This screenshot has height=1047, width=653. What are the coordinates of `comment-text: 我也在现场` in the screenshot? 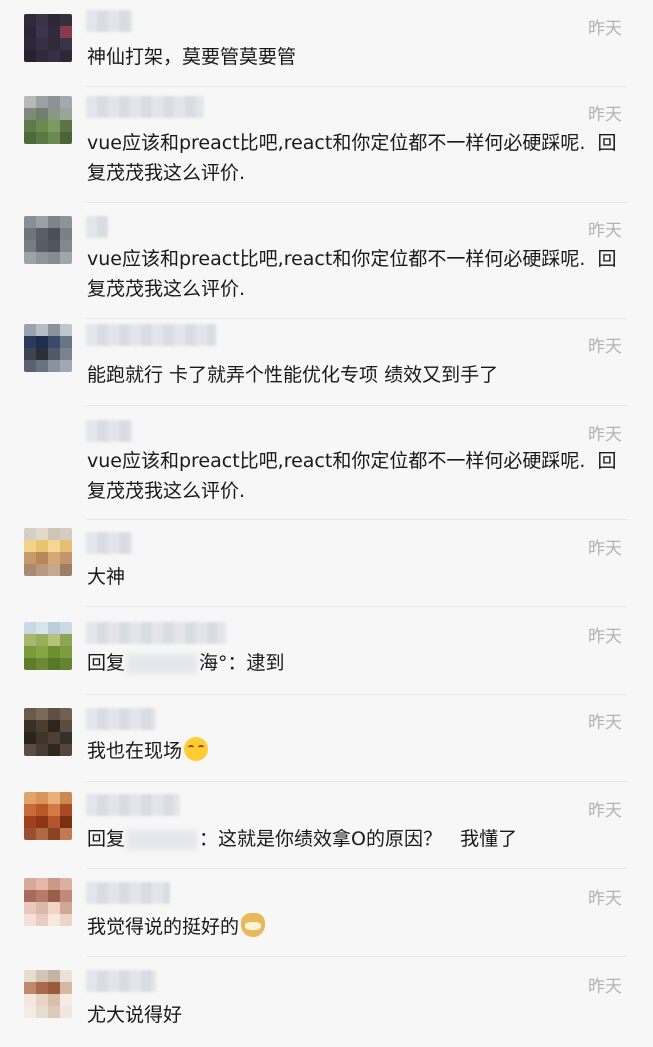 It's located at (357, 751).